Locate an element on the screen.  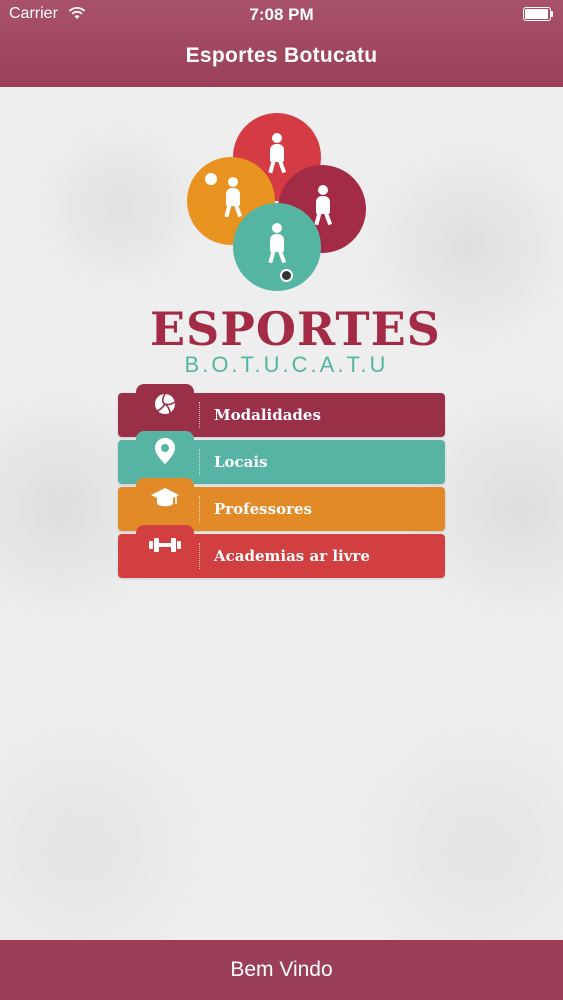
status-bar: Carrier 7:08 PM is located at coordinates (281, 15).